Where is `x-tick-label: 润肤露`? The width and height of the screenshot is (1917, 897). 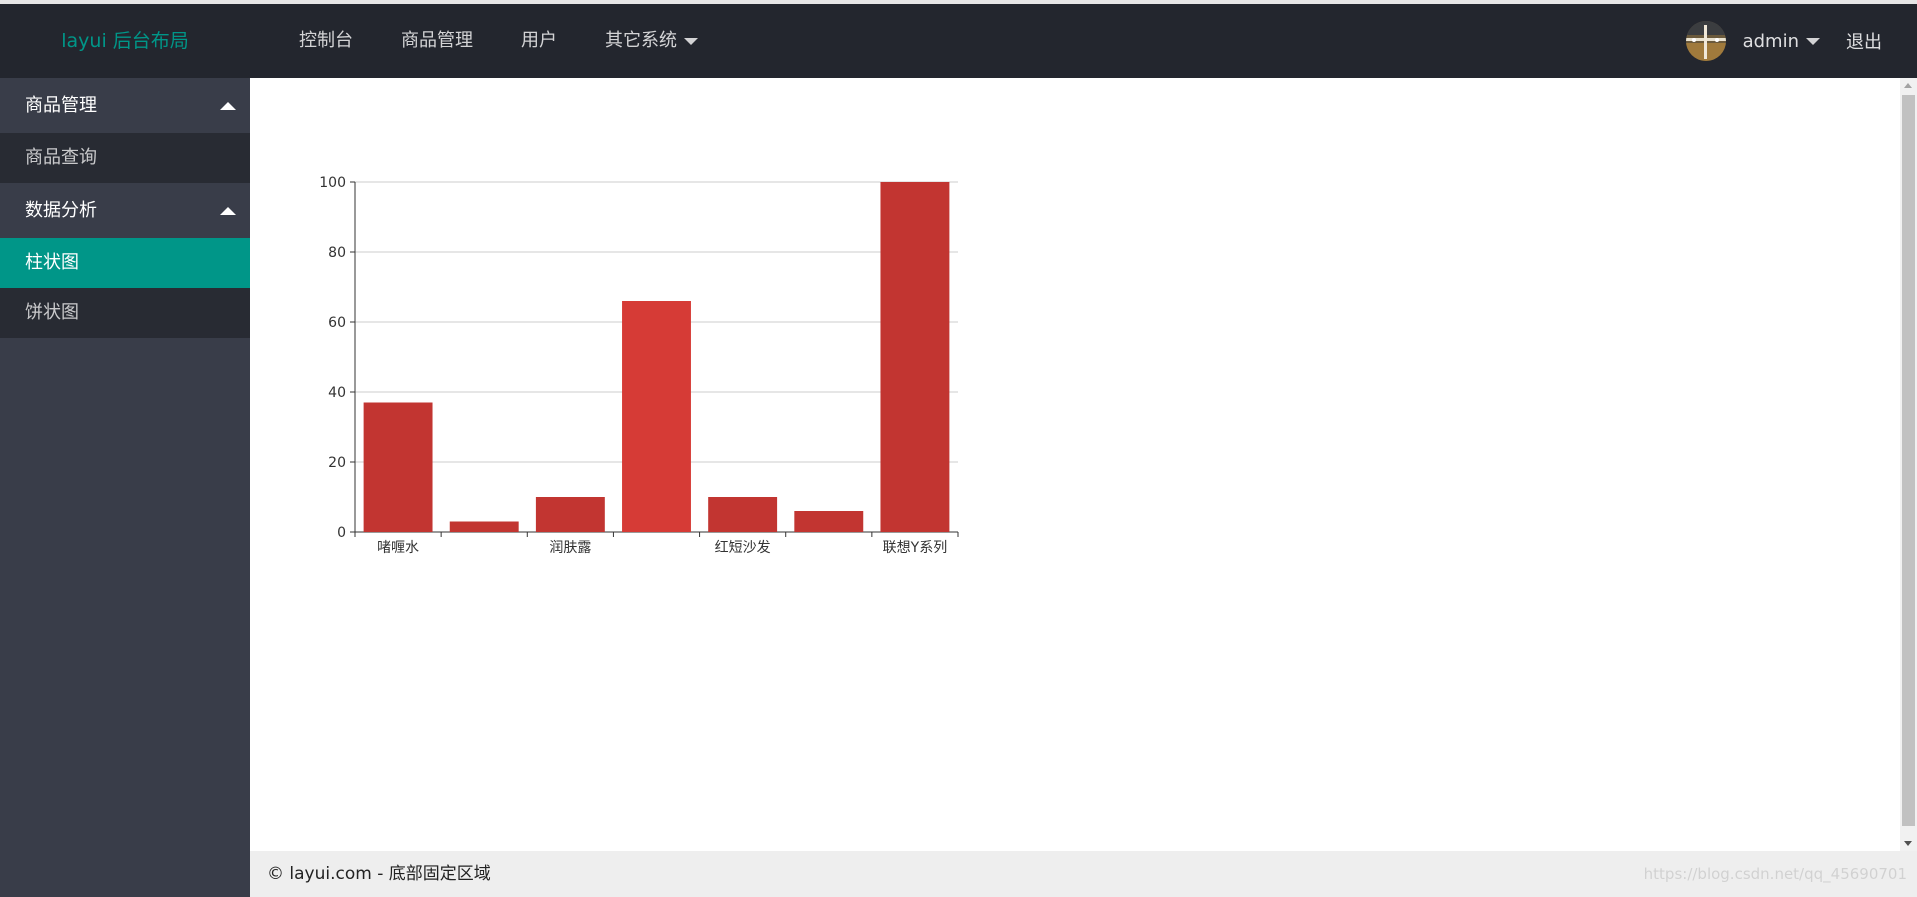
x-tick-label: 润肤露 is located at coordinates (570, 548).